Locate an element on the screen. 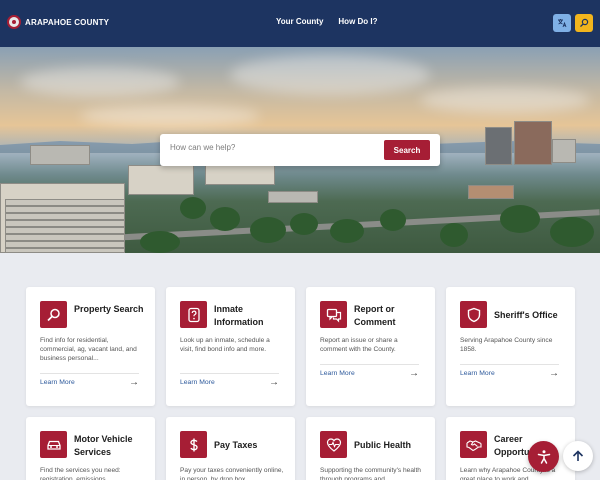 This screenshot has height=480, width=600. site-header: ARAPAHOE COUNTY Your County How Do I? is located at coordinates (300, 23).